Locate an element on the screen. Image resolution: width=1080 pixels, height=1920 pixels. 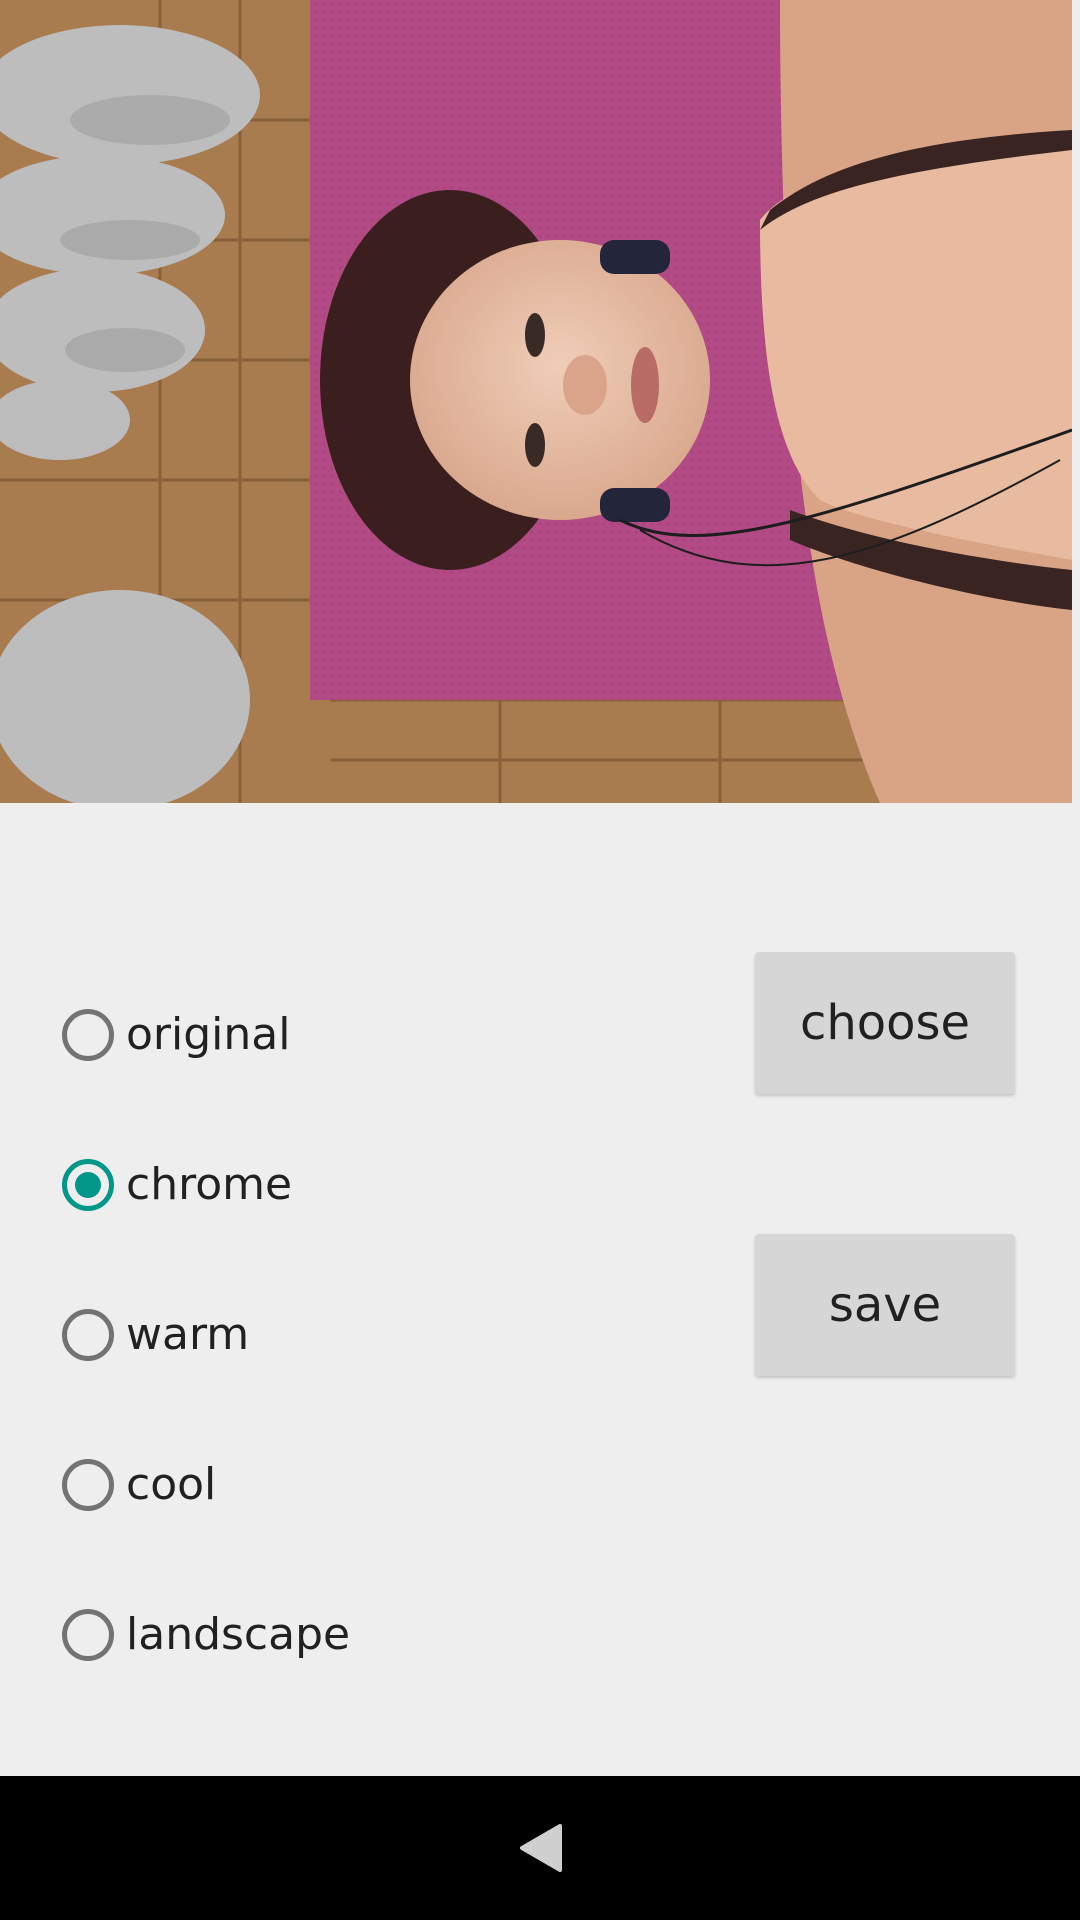
choose-button: choose is located at coordinates (885, 1023).